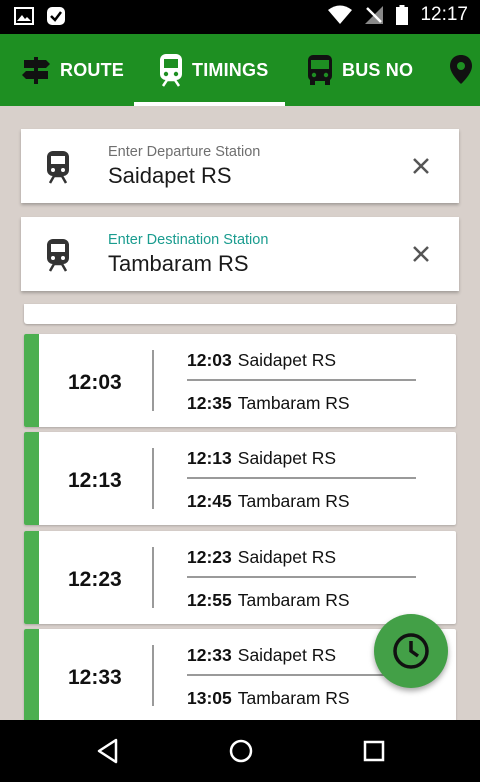  What do you see at coordinates (24, 16) in the screenshot?
I see `image-notification-icon` at bounding box center [24, 16].